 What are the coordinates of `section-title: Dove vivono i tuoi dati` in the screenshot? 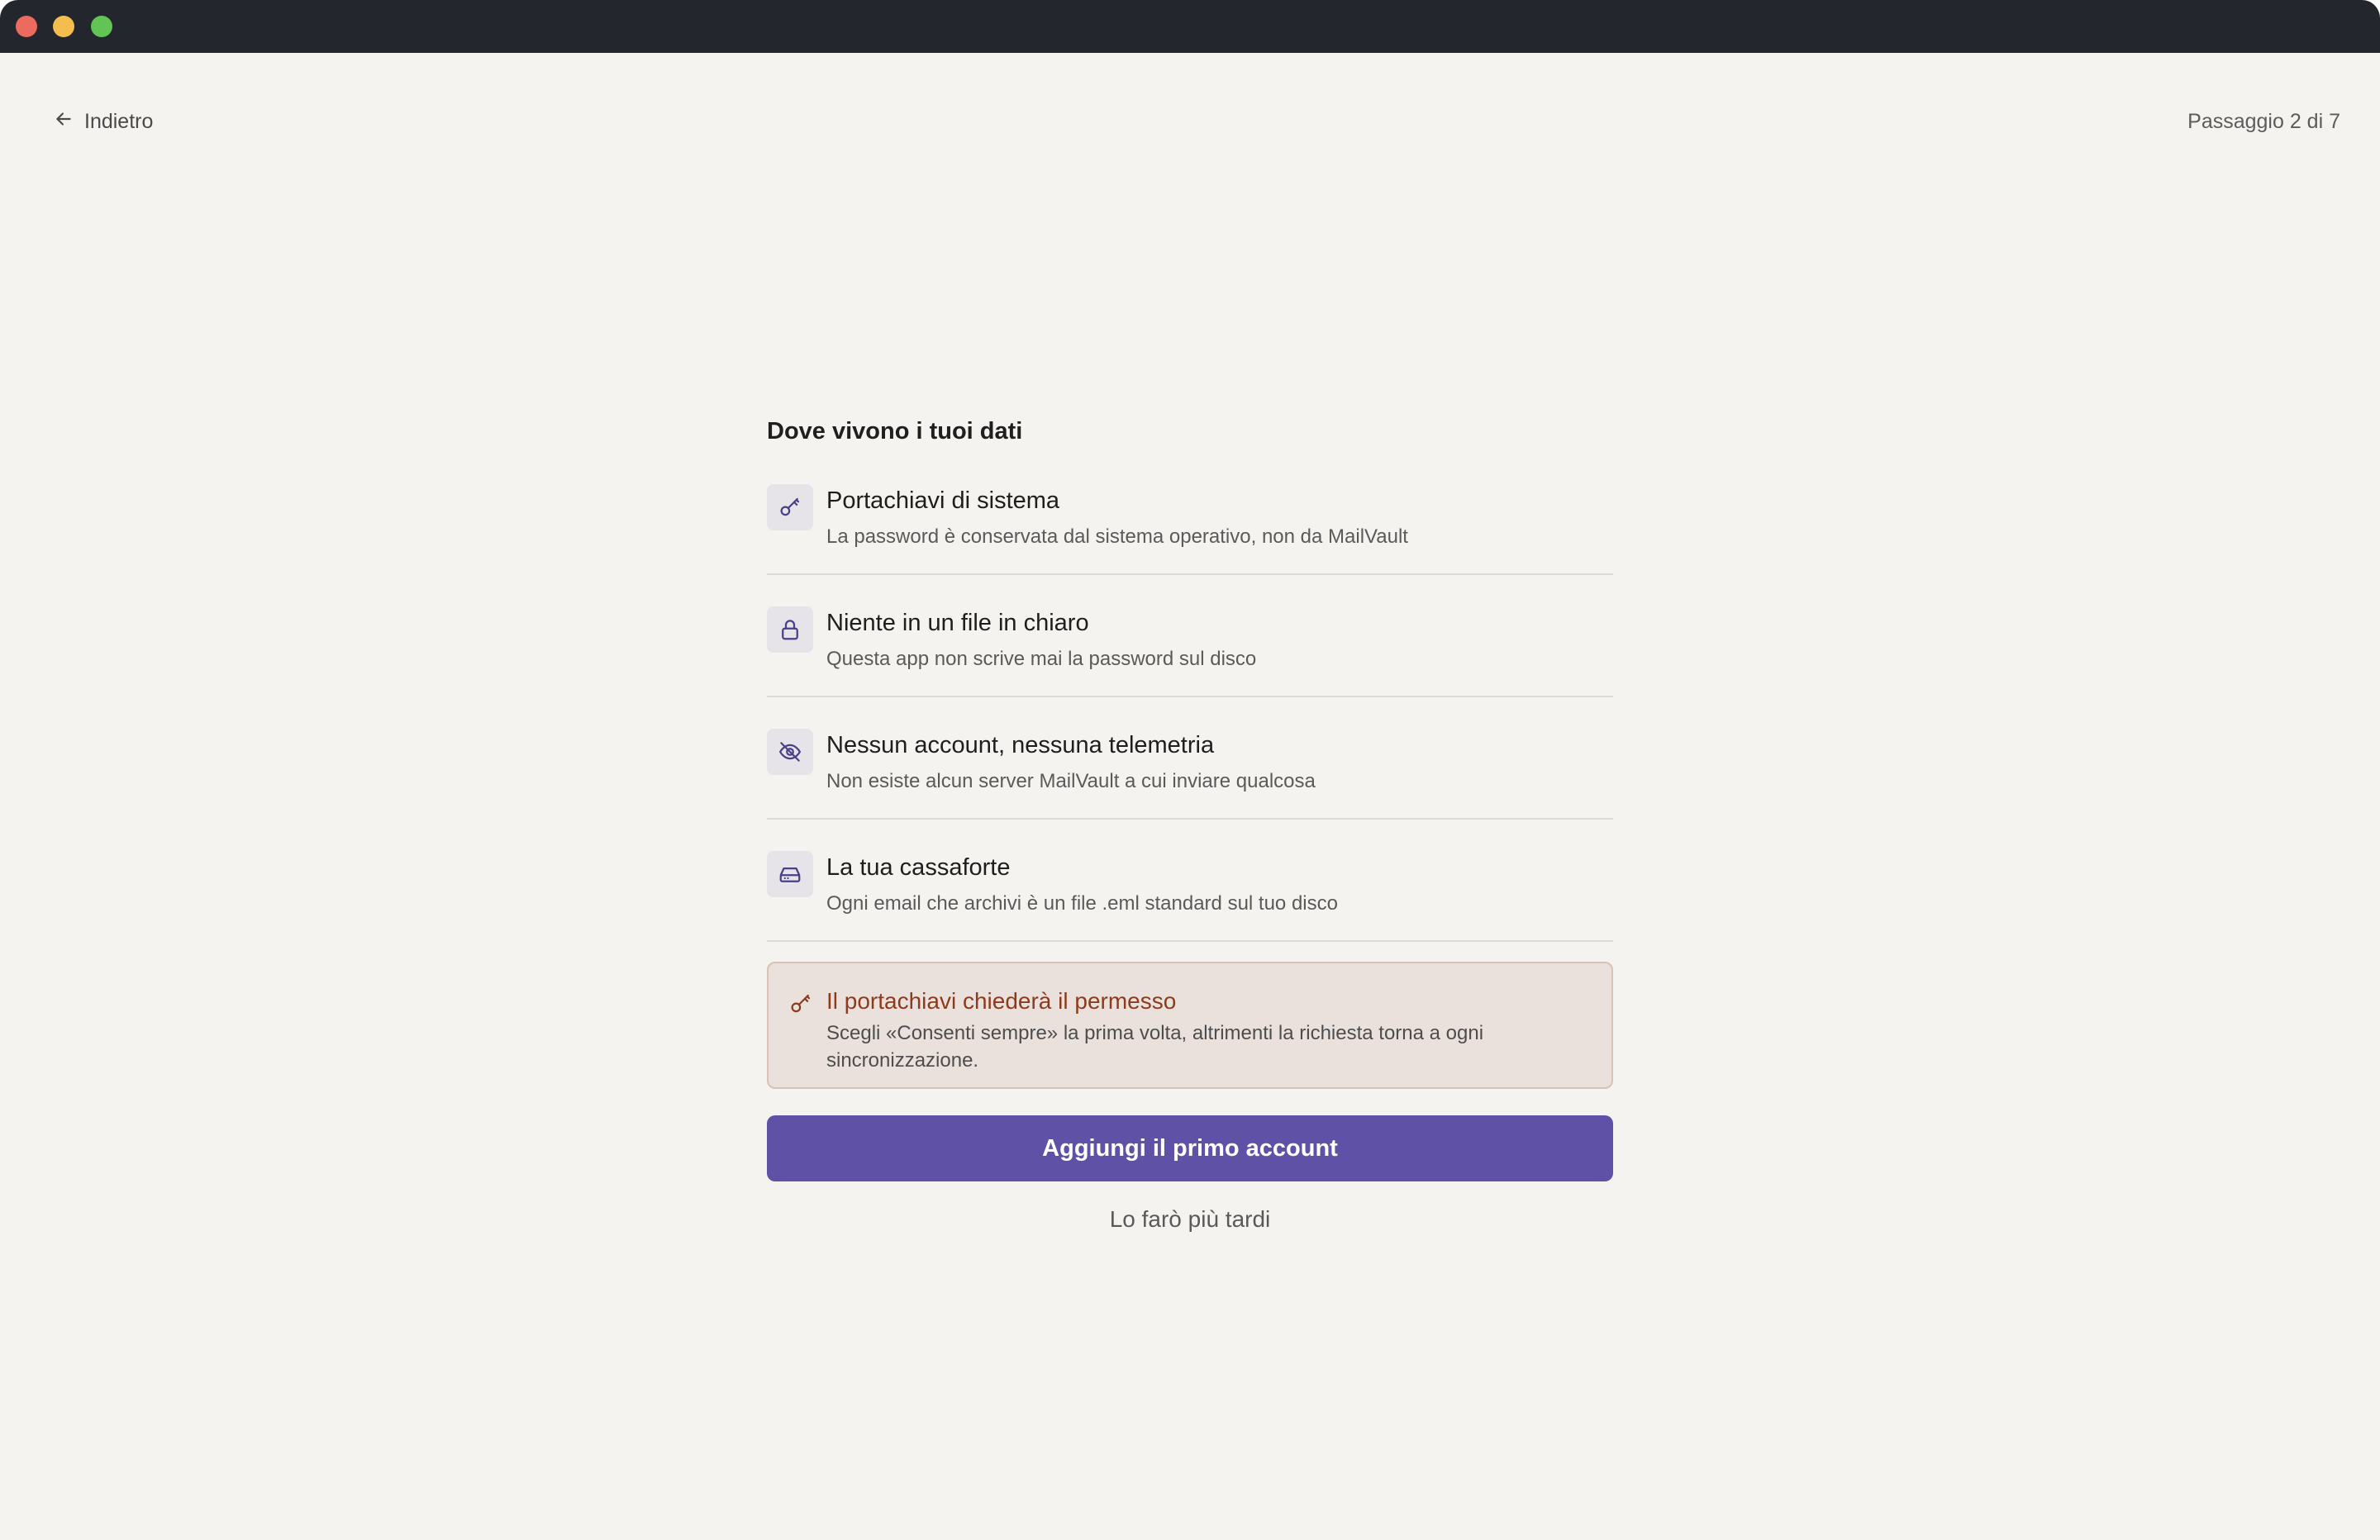 It's located at (895, 431).